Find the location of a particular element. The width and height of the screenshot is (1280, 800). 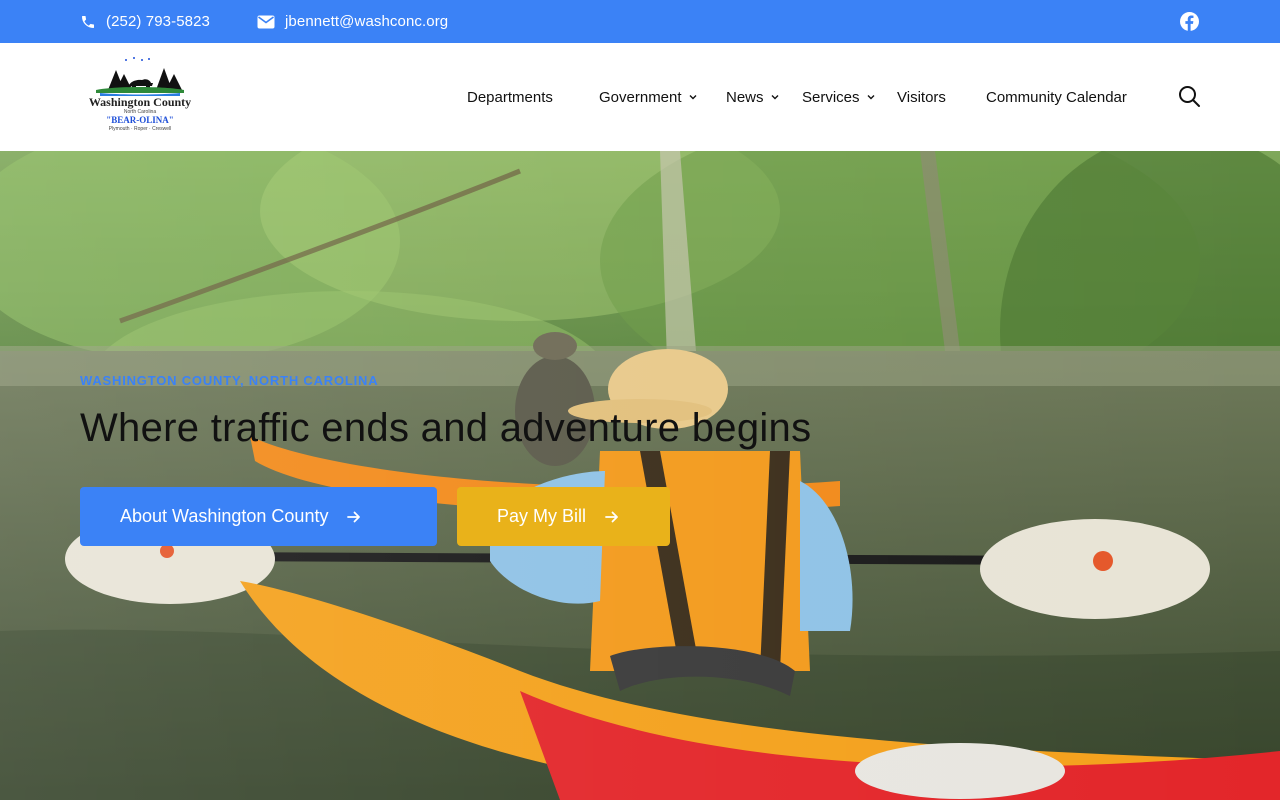

email-link: jbennett@washconc.org is located at coordinates (352, 21).